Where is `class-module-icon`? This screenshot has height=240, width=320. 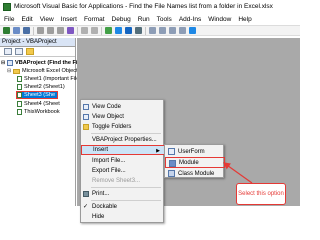
class-module-icon is located at coordinates (171, 173).